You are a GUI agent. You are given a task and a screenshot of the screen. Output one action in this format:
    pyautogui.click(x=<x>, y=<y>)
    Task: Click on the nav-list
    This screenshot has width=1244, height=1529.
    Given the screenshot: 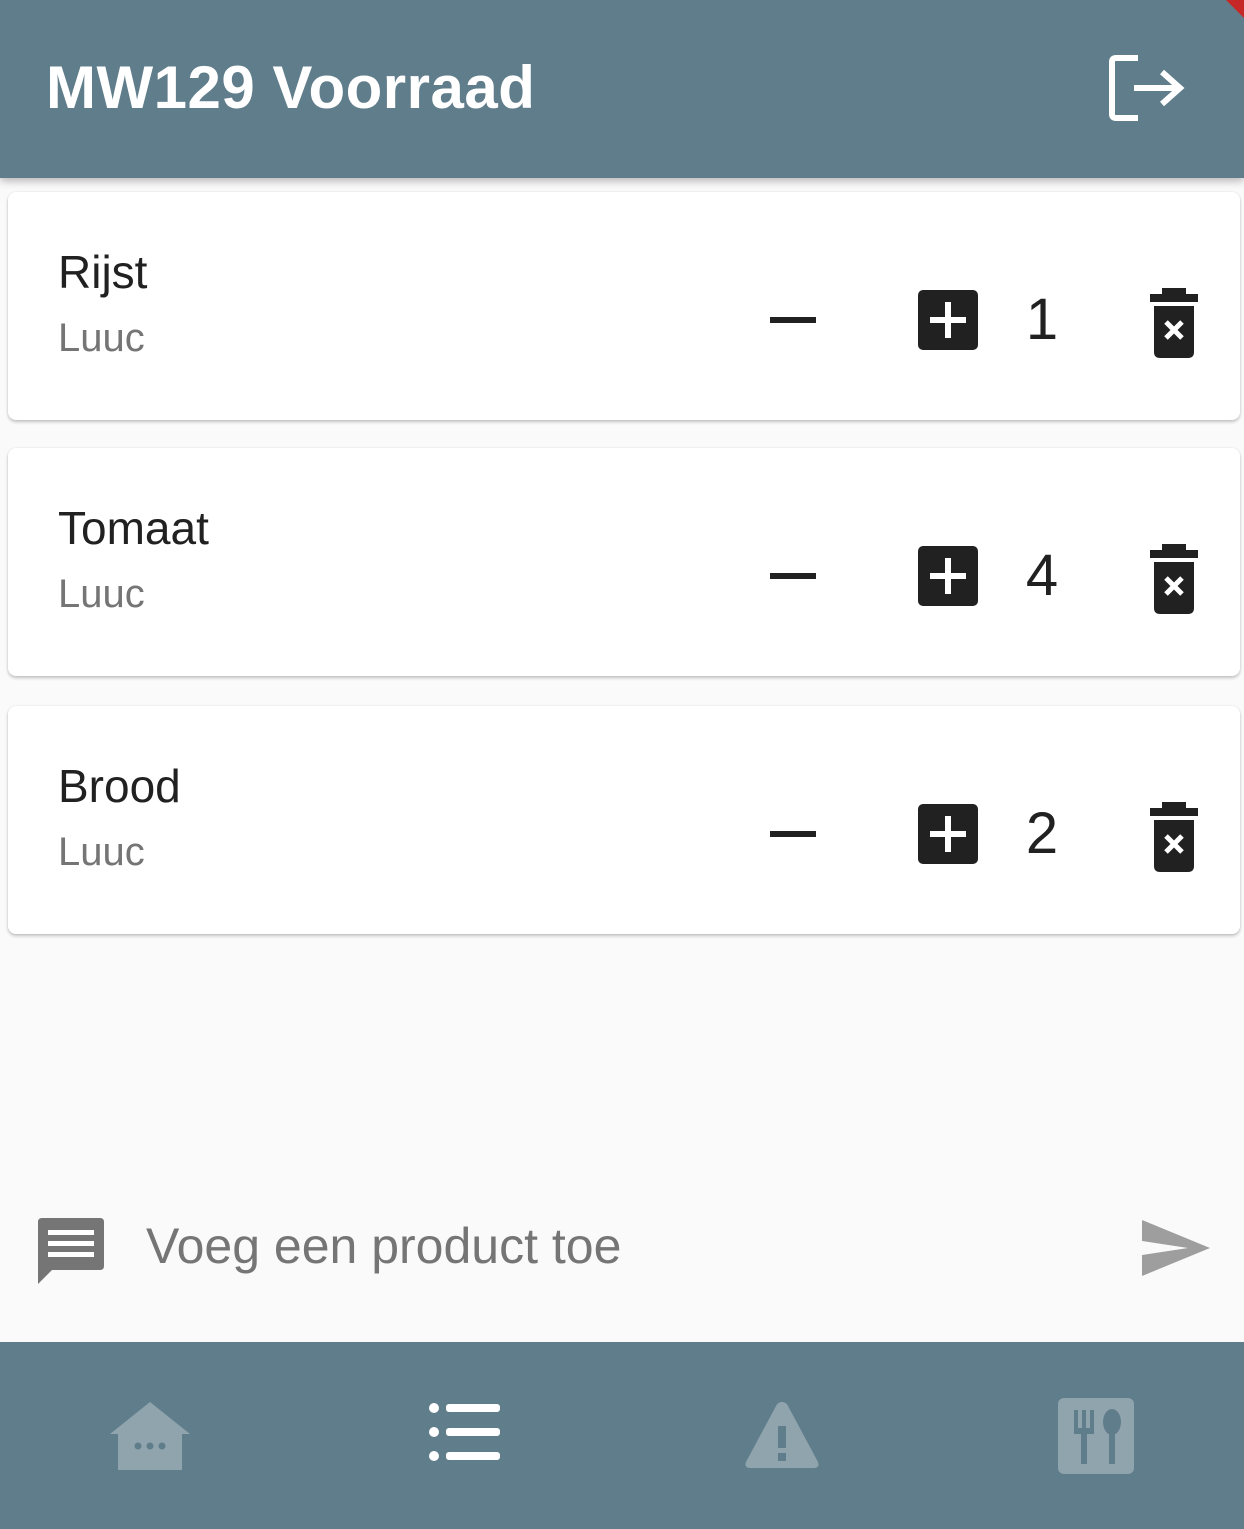 What is the action you would take?
    pyautogui.click(x=464, y=1435)
    